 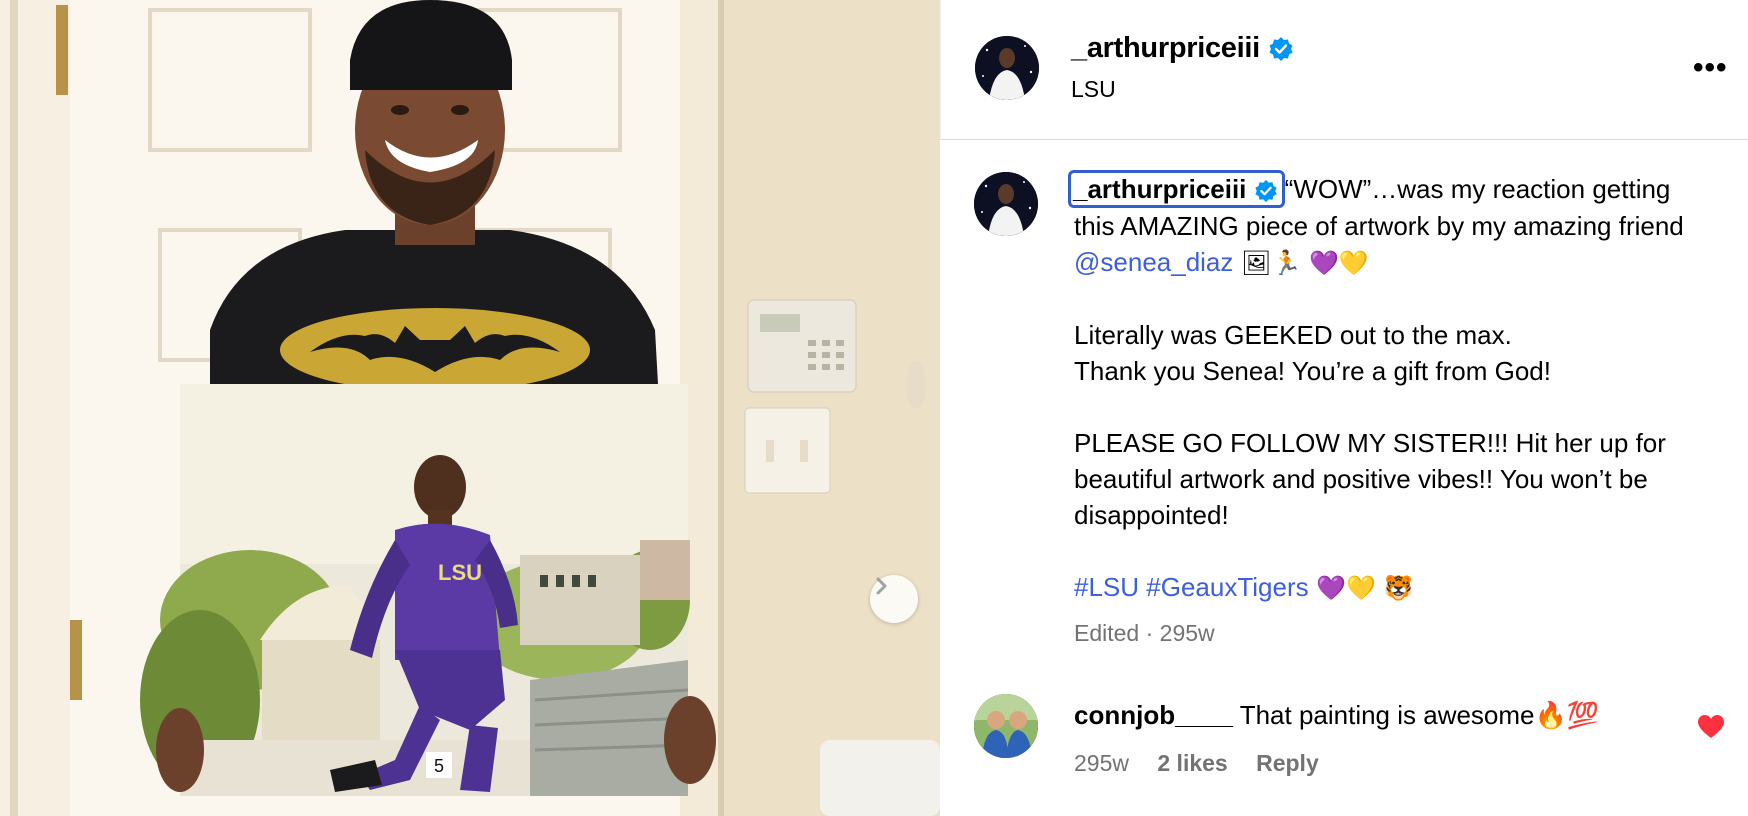 I want to click on next-media-button, so click(x=894, y=599).